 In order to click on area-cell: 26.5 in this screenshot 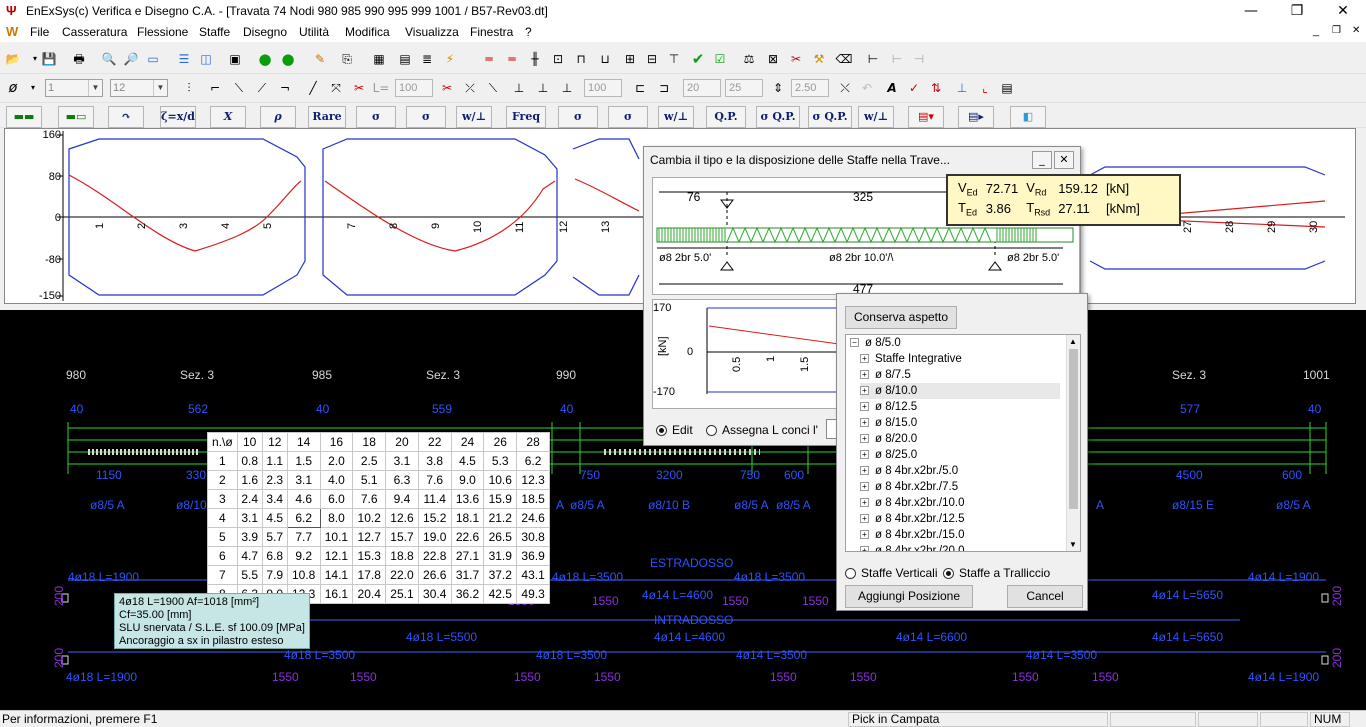, I will do `click(500, 537)`.